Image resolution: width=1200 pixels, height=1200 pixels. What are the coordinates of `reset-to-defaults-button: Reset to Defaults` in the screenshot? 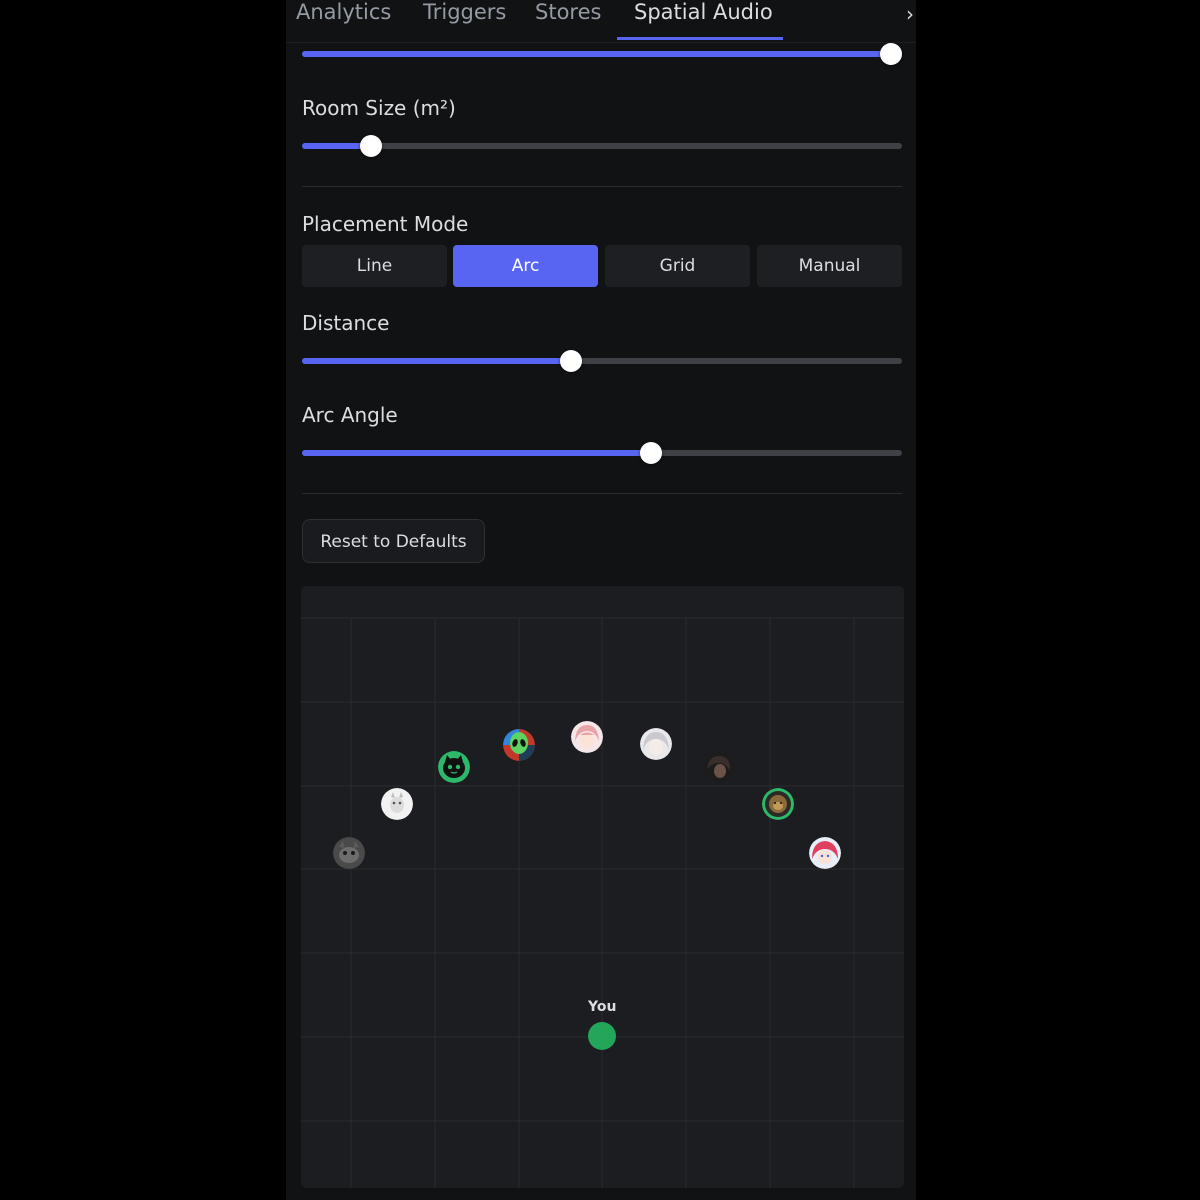 It's located at (393, 541).